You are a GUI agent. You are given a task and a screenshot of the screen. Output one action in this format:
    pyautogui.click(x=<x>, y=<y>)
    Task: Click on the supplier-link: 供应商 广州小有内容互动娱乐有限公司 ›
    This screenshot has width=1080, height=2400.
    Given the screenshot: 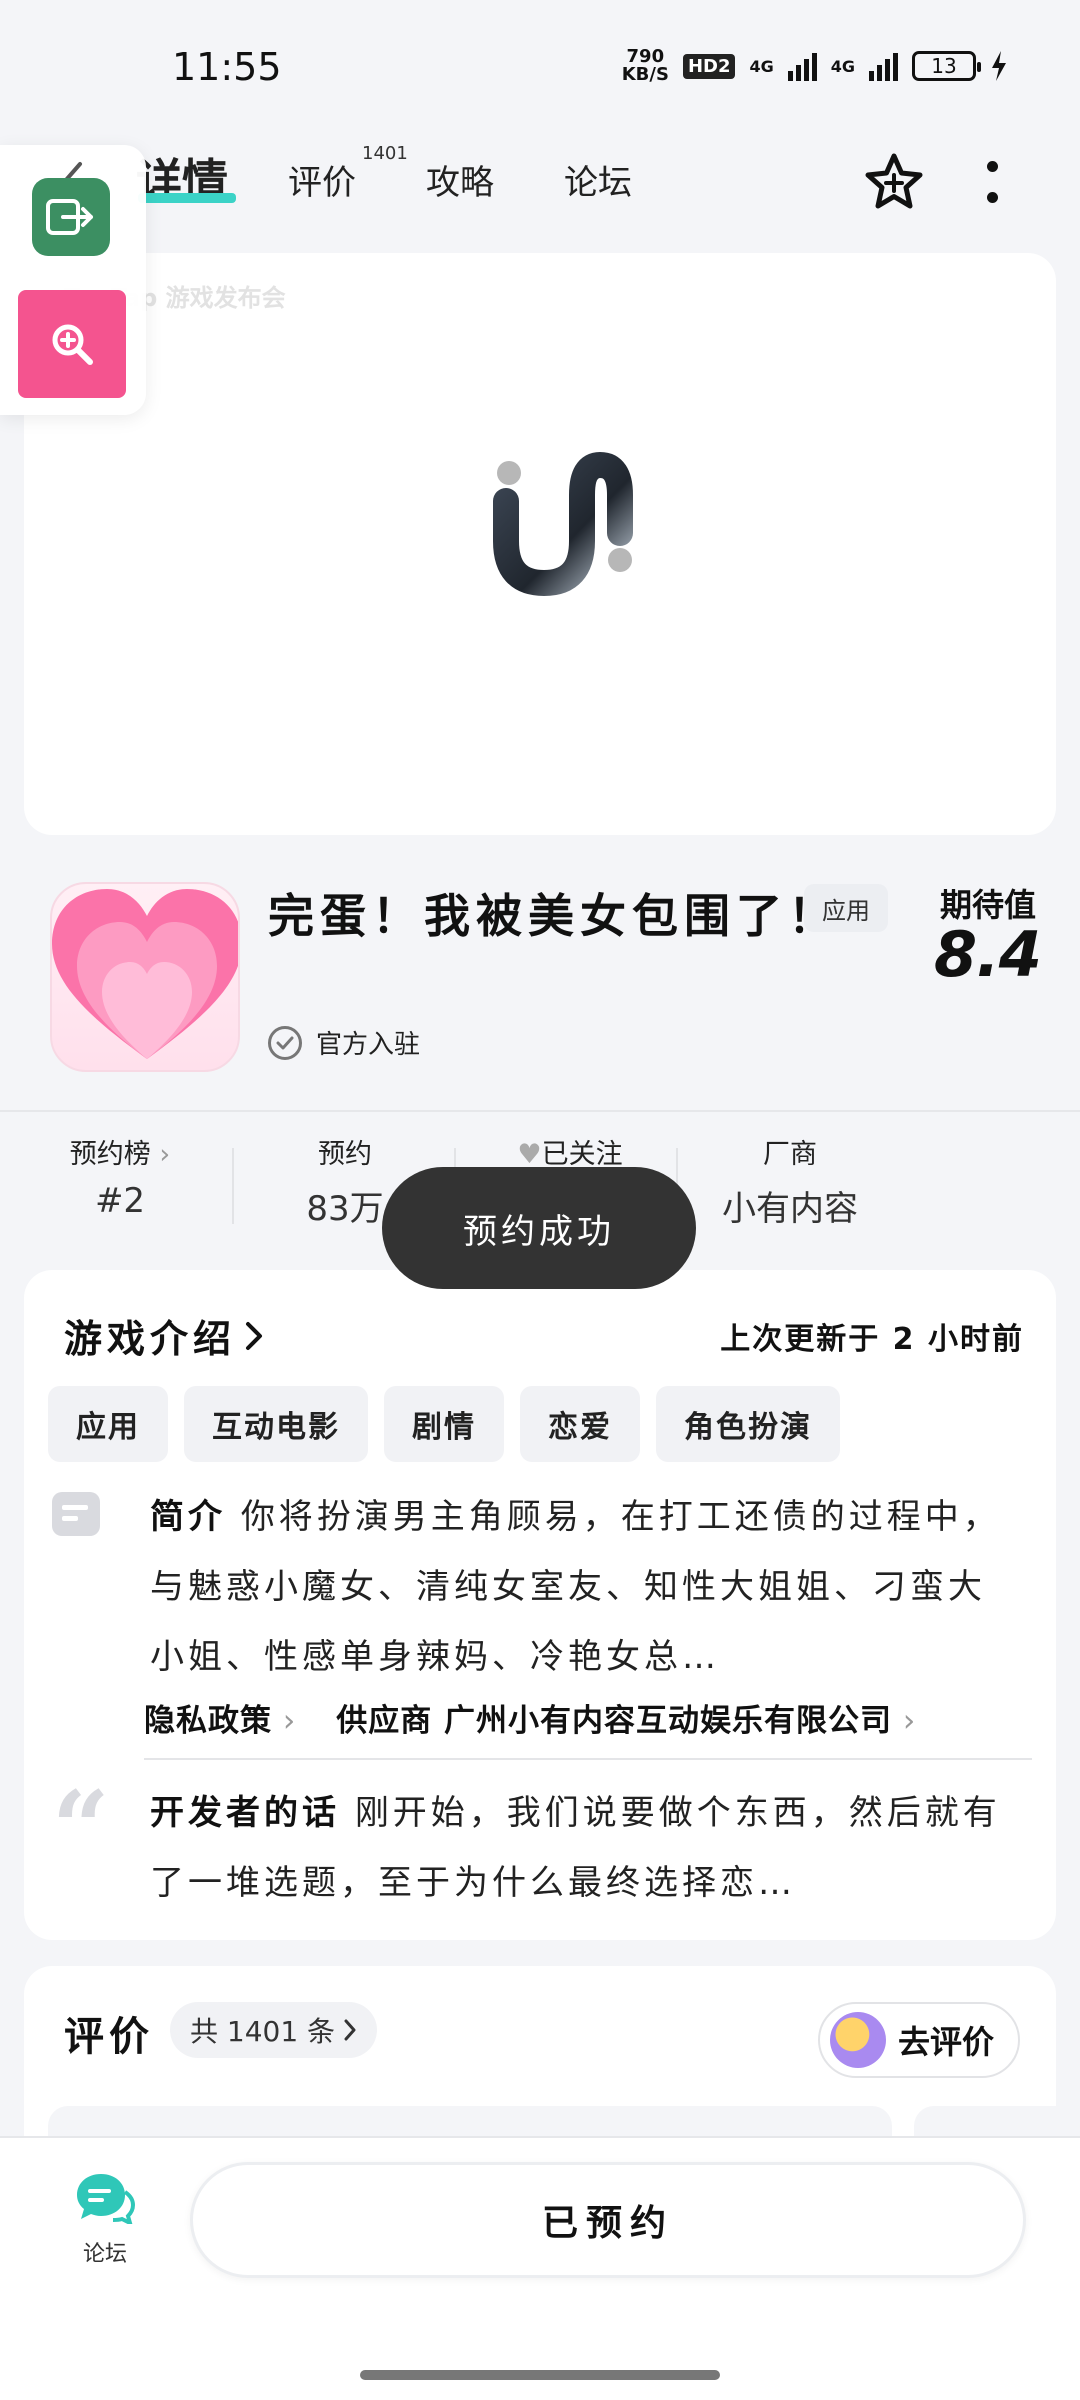 What is the action you would take?
    pyautogui.click(x=626, y=1717)
    